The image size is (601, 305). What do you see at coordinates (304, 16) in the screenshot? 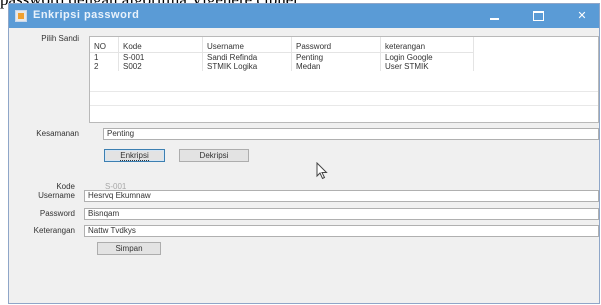
I see `title-bar: Enkripsi password ✕` at bounding box center [304, 16].